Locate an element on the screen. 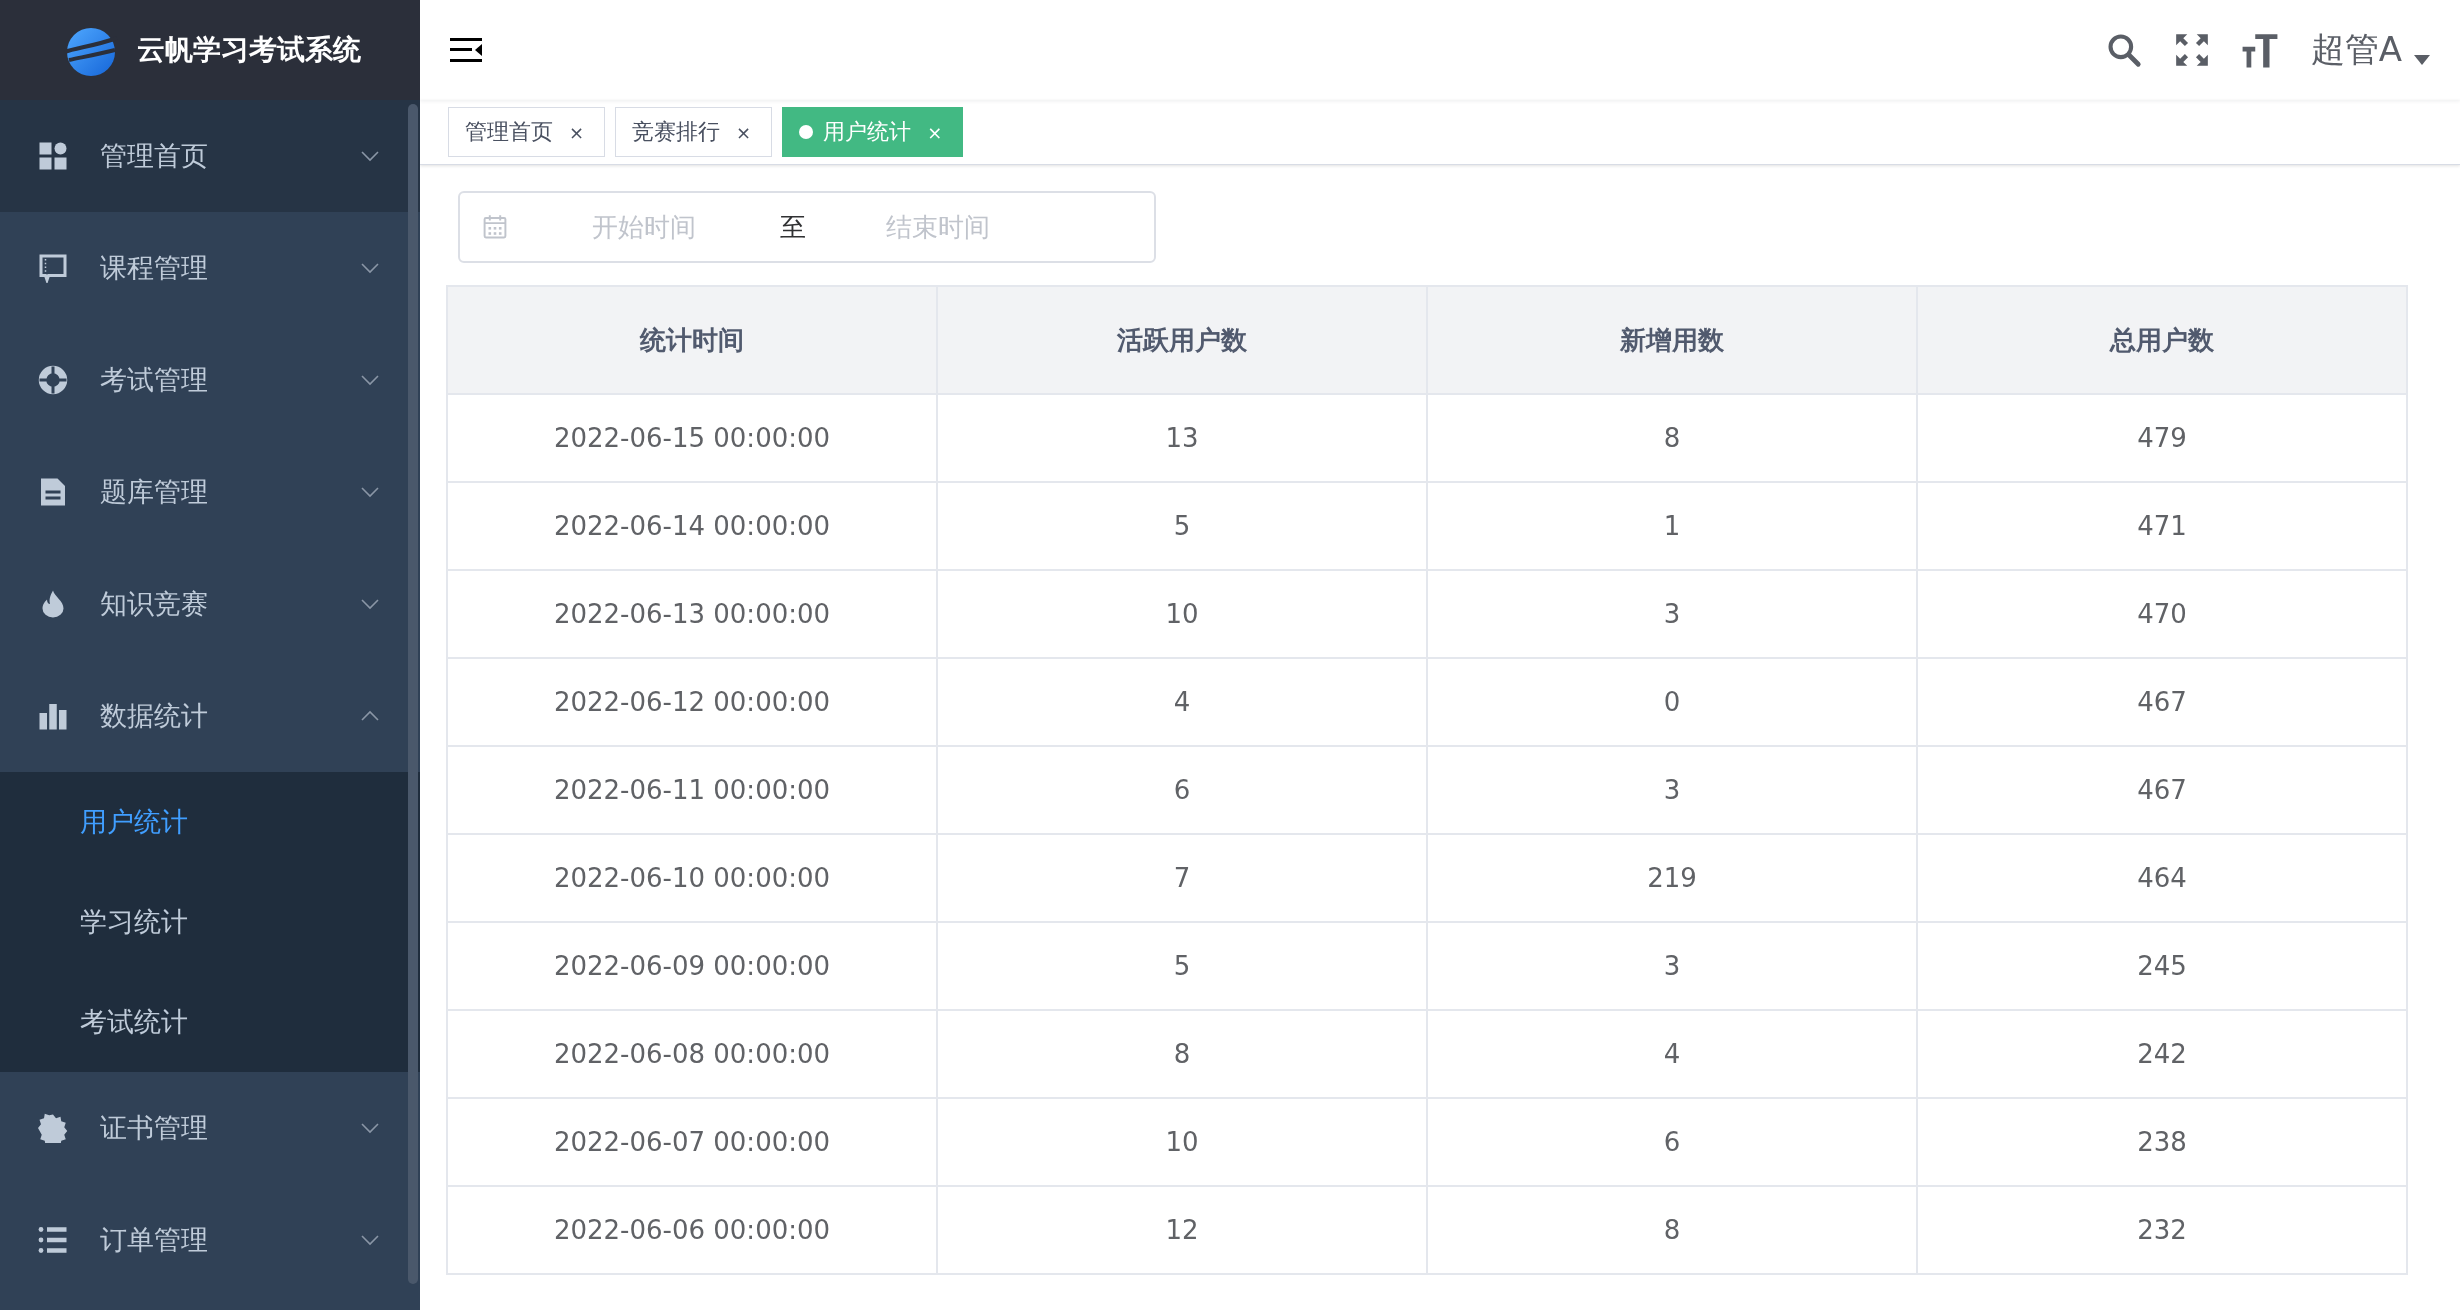 The height and width of the screenshot is (1310, 2460). app-title: 云帆学习考试系统 is located at coordinates (249, 50).